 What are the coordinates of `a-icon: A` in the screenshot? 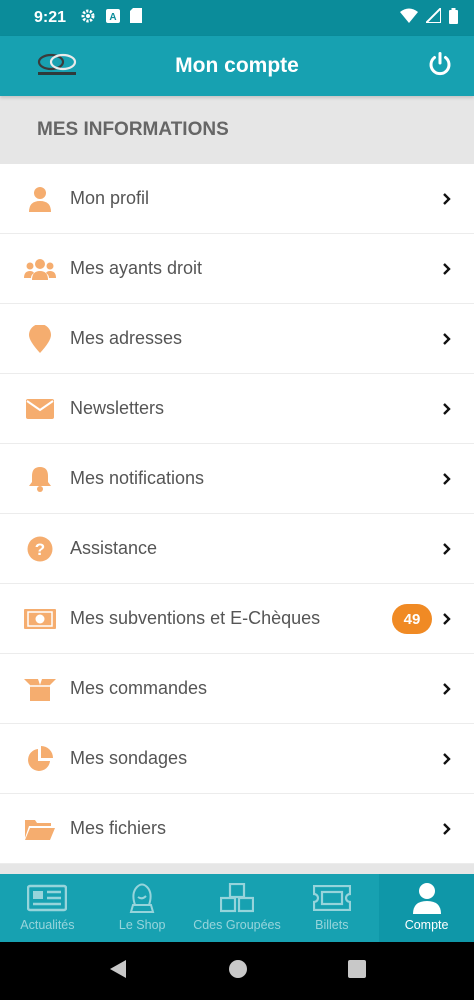 It's located at (113, 18).